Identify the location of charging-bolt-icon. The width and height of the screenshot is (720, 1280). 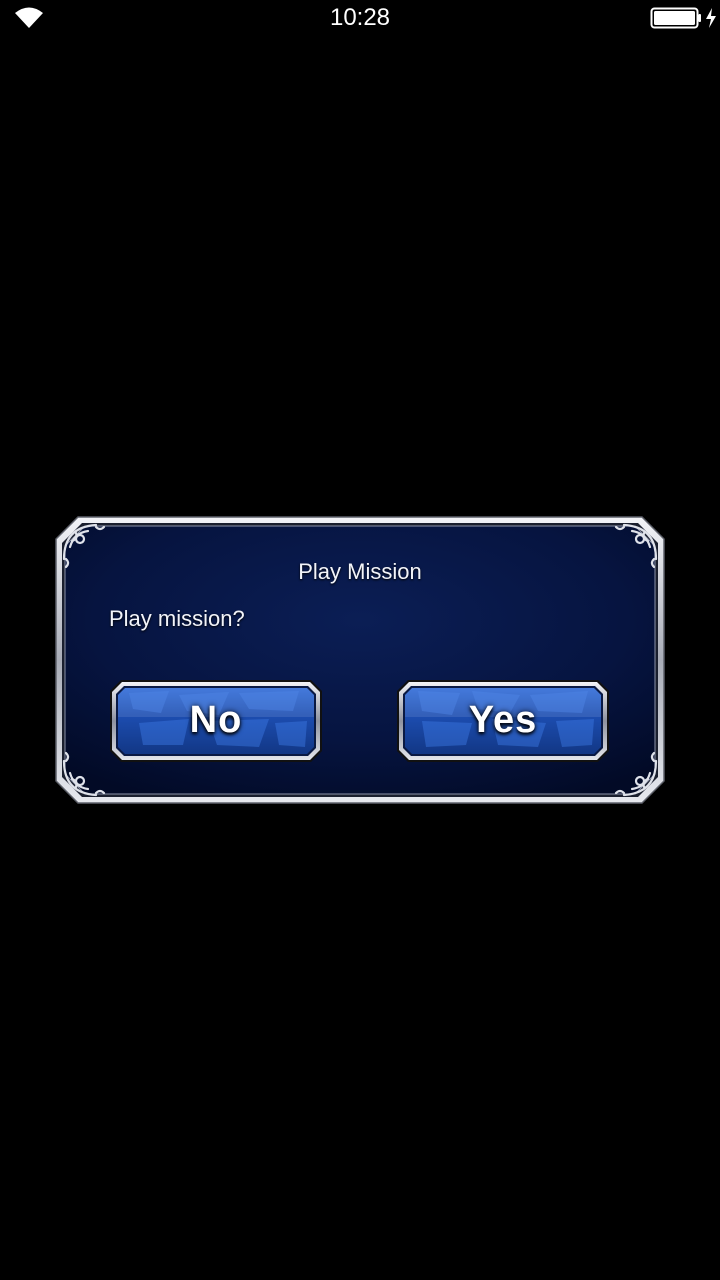
(711, 18).